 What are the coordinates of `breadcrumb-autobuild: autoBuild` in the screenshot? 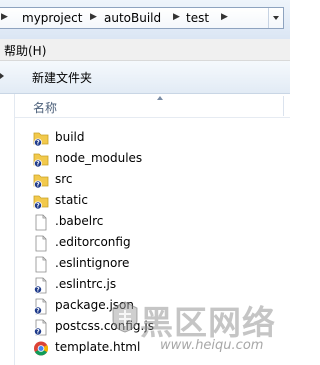 It's located at (132, 18).